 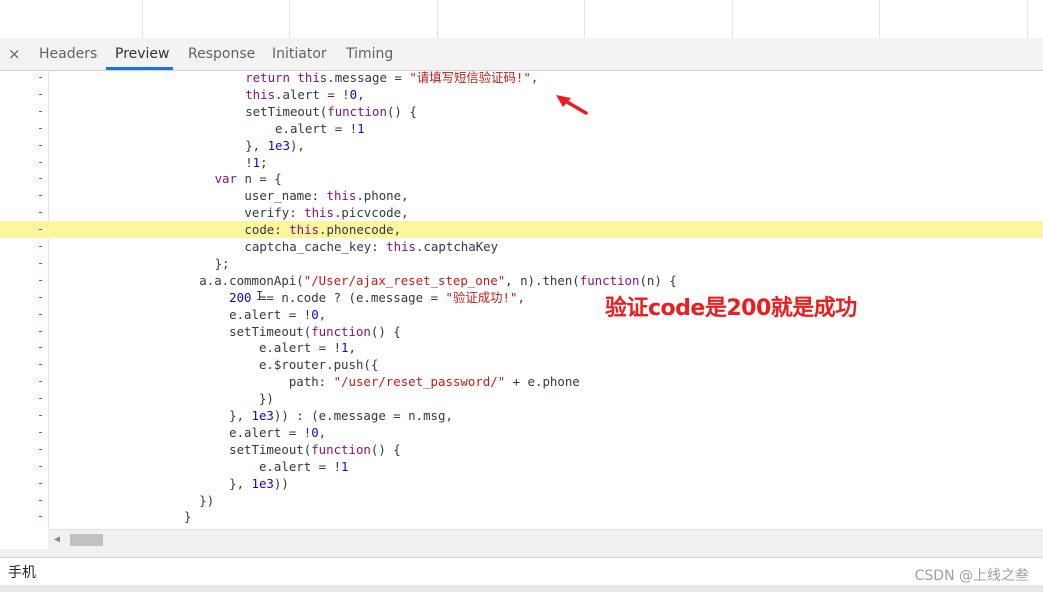 What do you see at coordinates (457, 246) in the screenshot?
I see `code-token: .captchaKey` at bounding box center [457, 246].